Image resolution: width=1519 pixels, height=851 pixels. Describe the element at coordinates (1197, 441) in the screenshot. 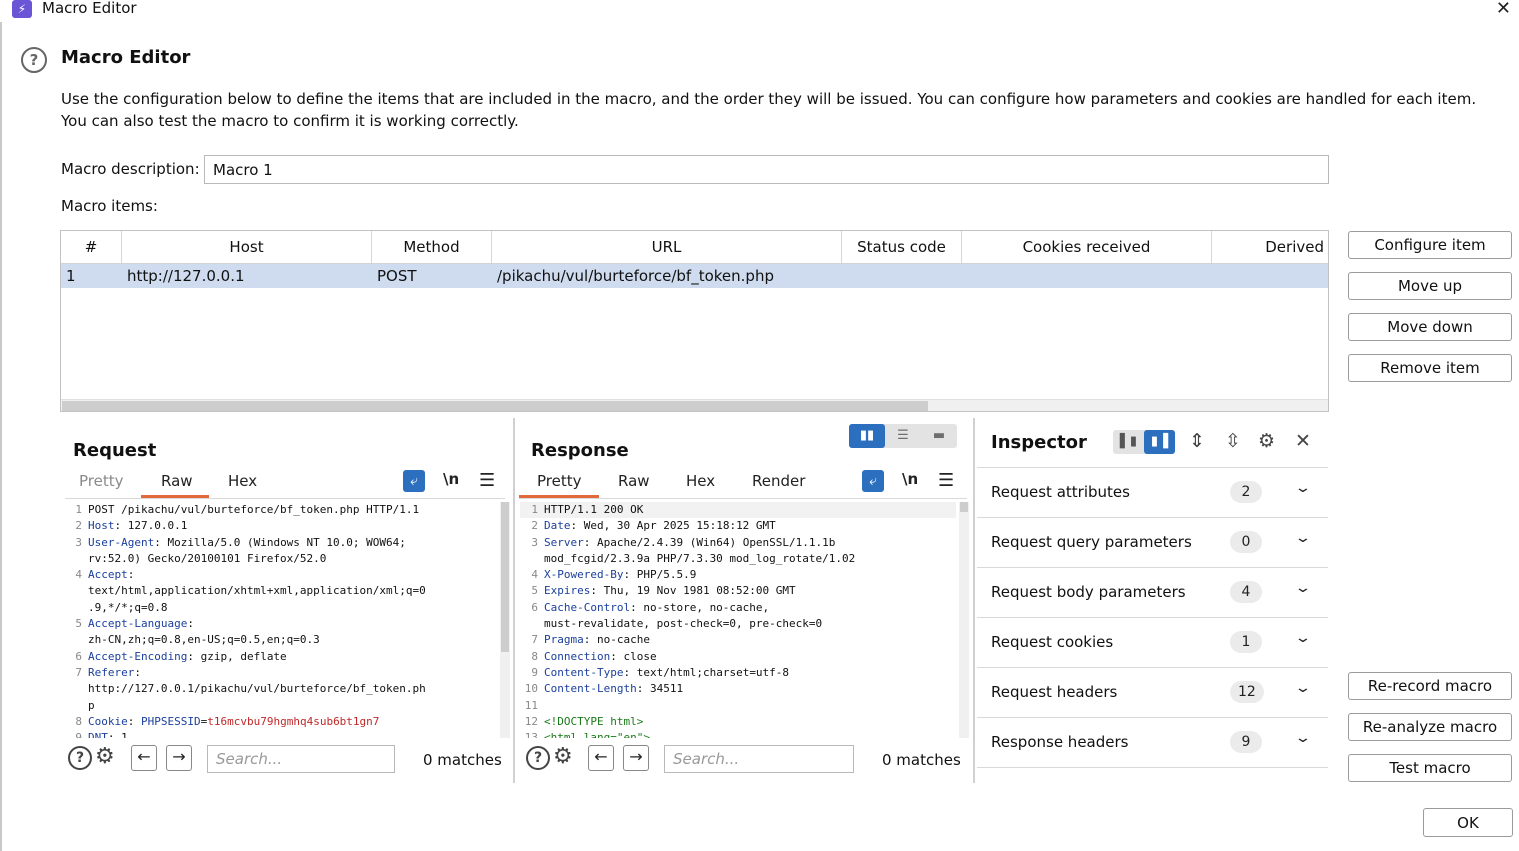

I see `expand-all-icon: ⇕` at that location.